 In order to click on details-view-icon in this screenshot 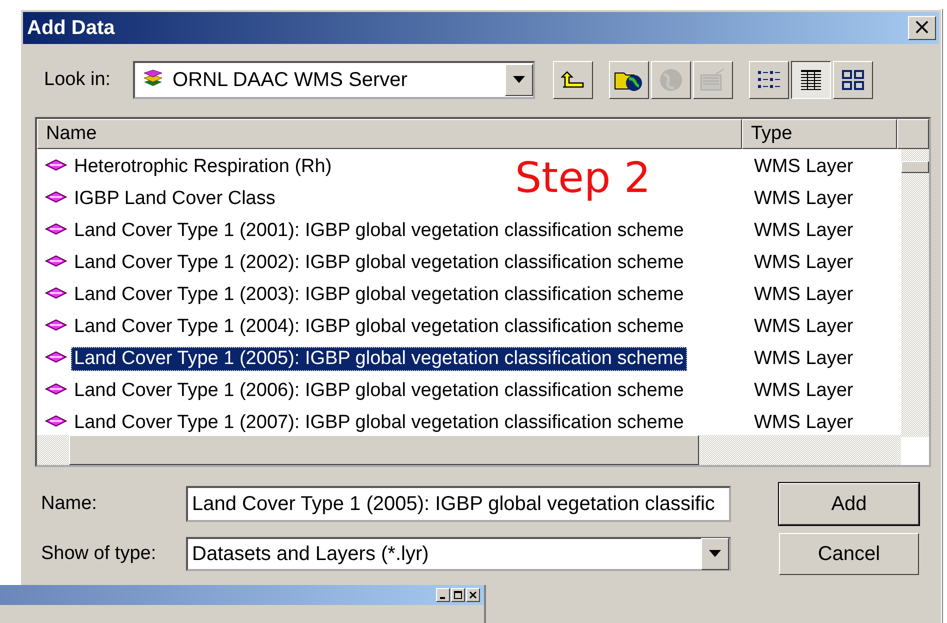, I will do `click(811, 80)`.